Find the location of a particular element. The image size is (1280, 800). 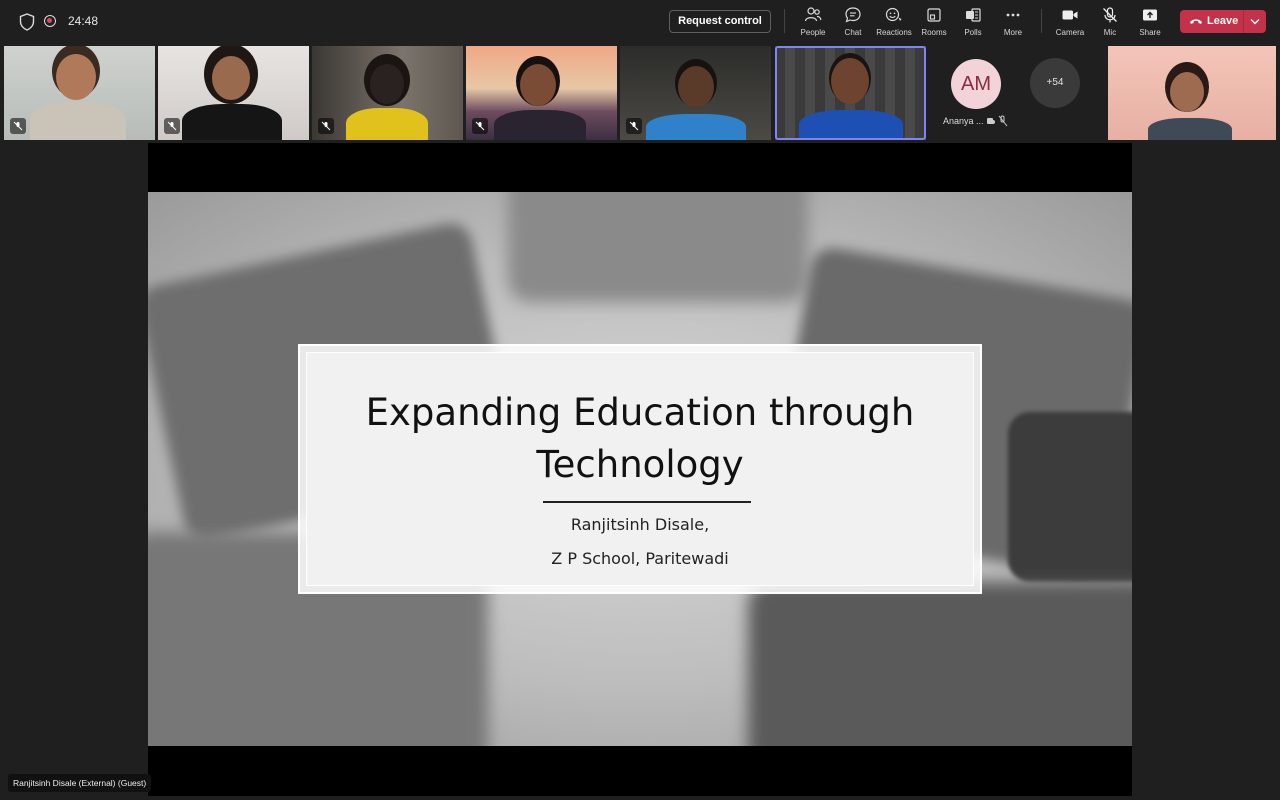

share-icon is located at coordinates (1150, 15).